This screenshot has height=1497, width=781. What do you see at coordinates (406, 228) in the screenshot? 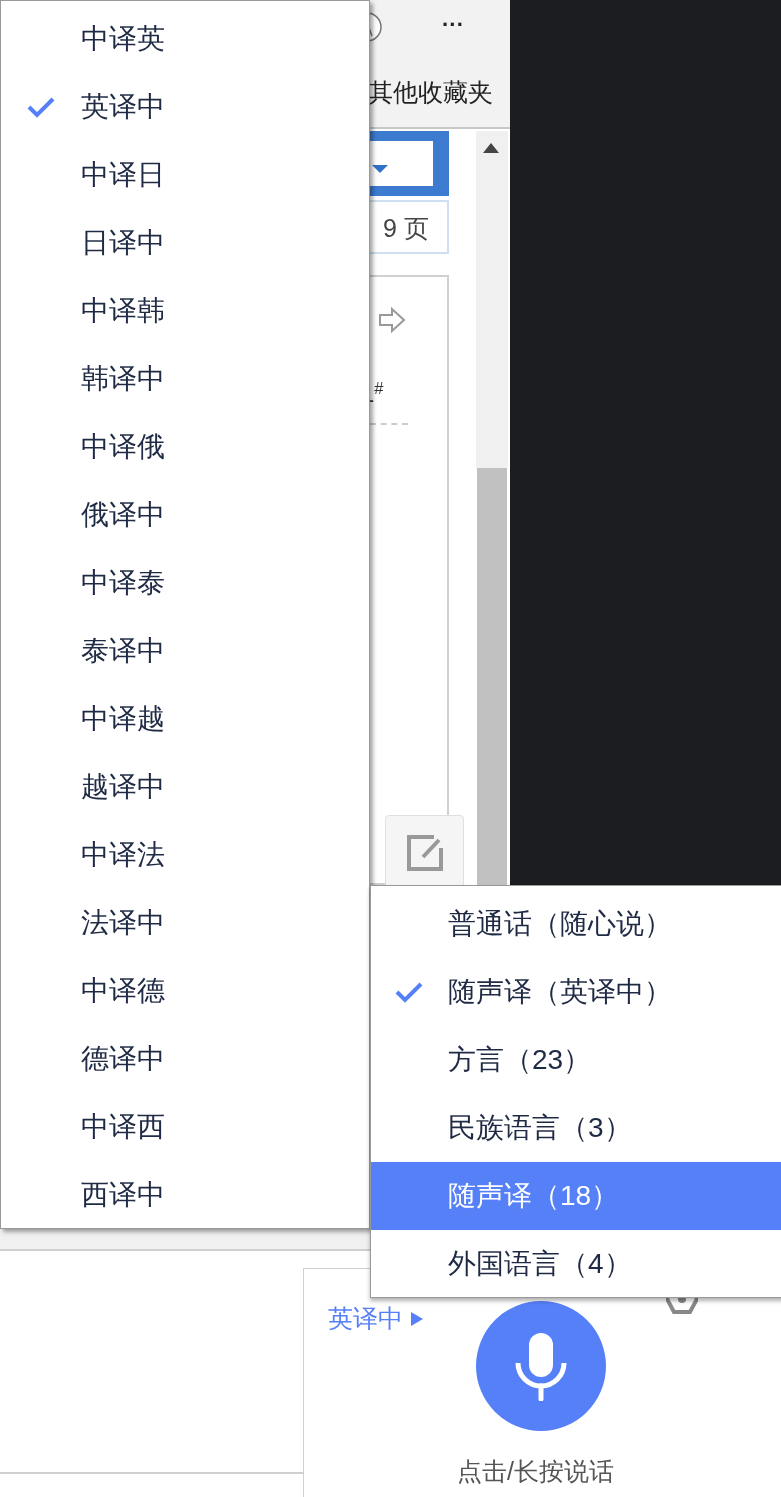
I see `page-count: 9 页` at bounding box center [406, 228].